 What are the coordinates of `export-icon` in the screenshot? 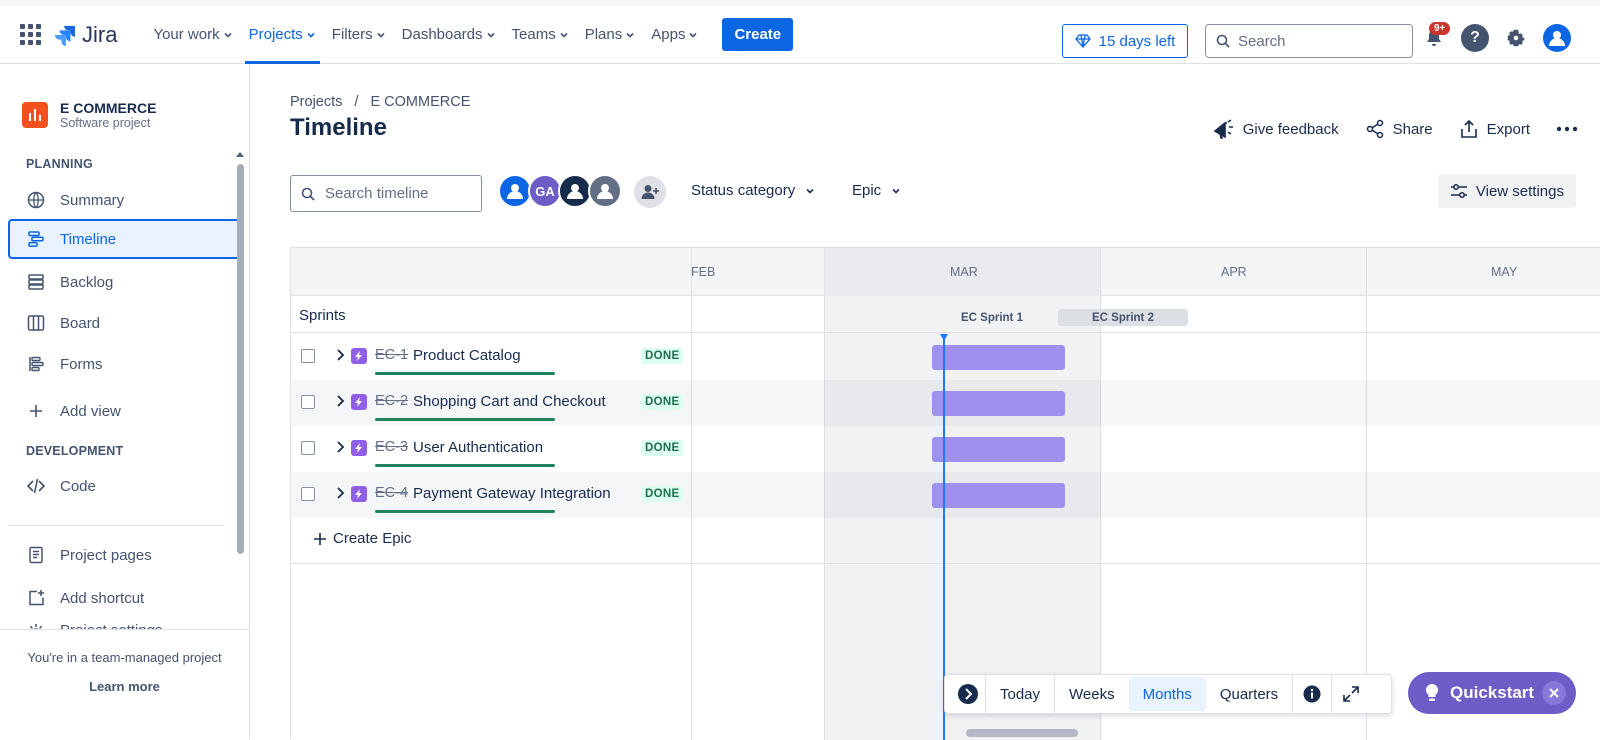 It's located at (1468, 128).